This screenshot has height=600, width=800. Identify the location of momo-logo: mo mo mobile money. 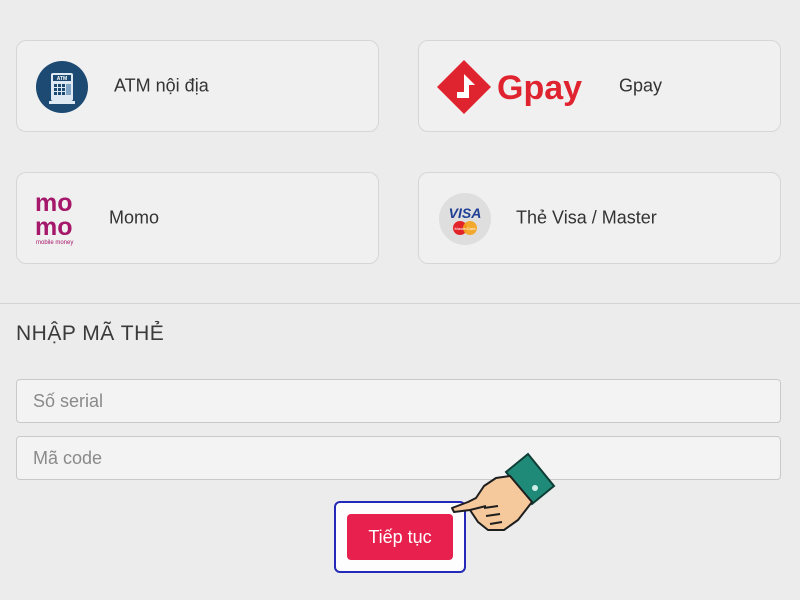
(61, 220).